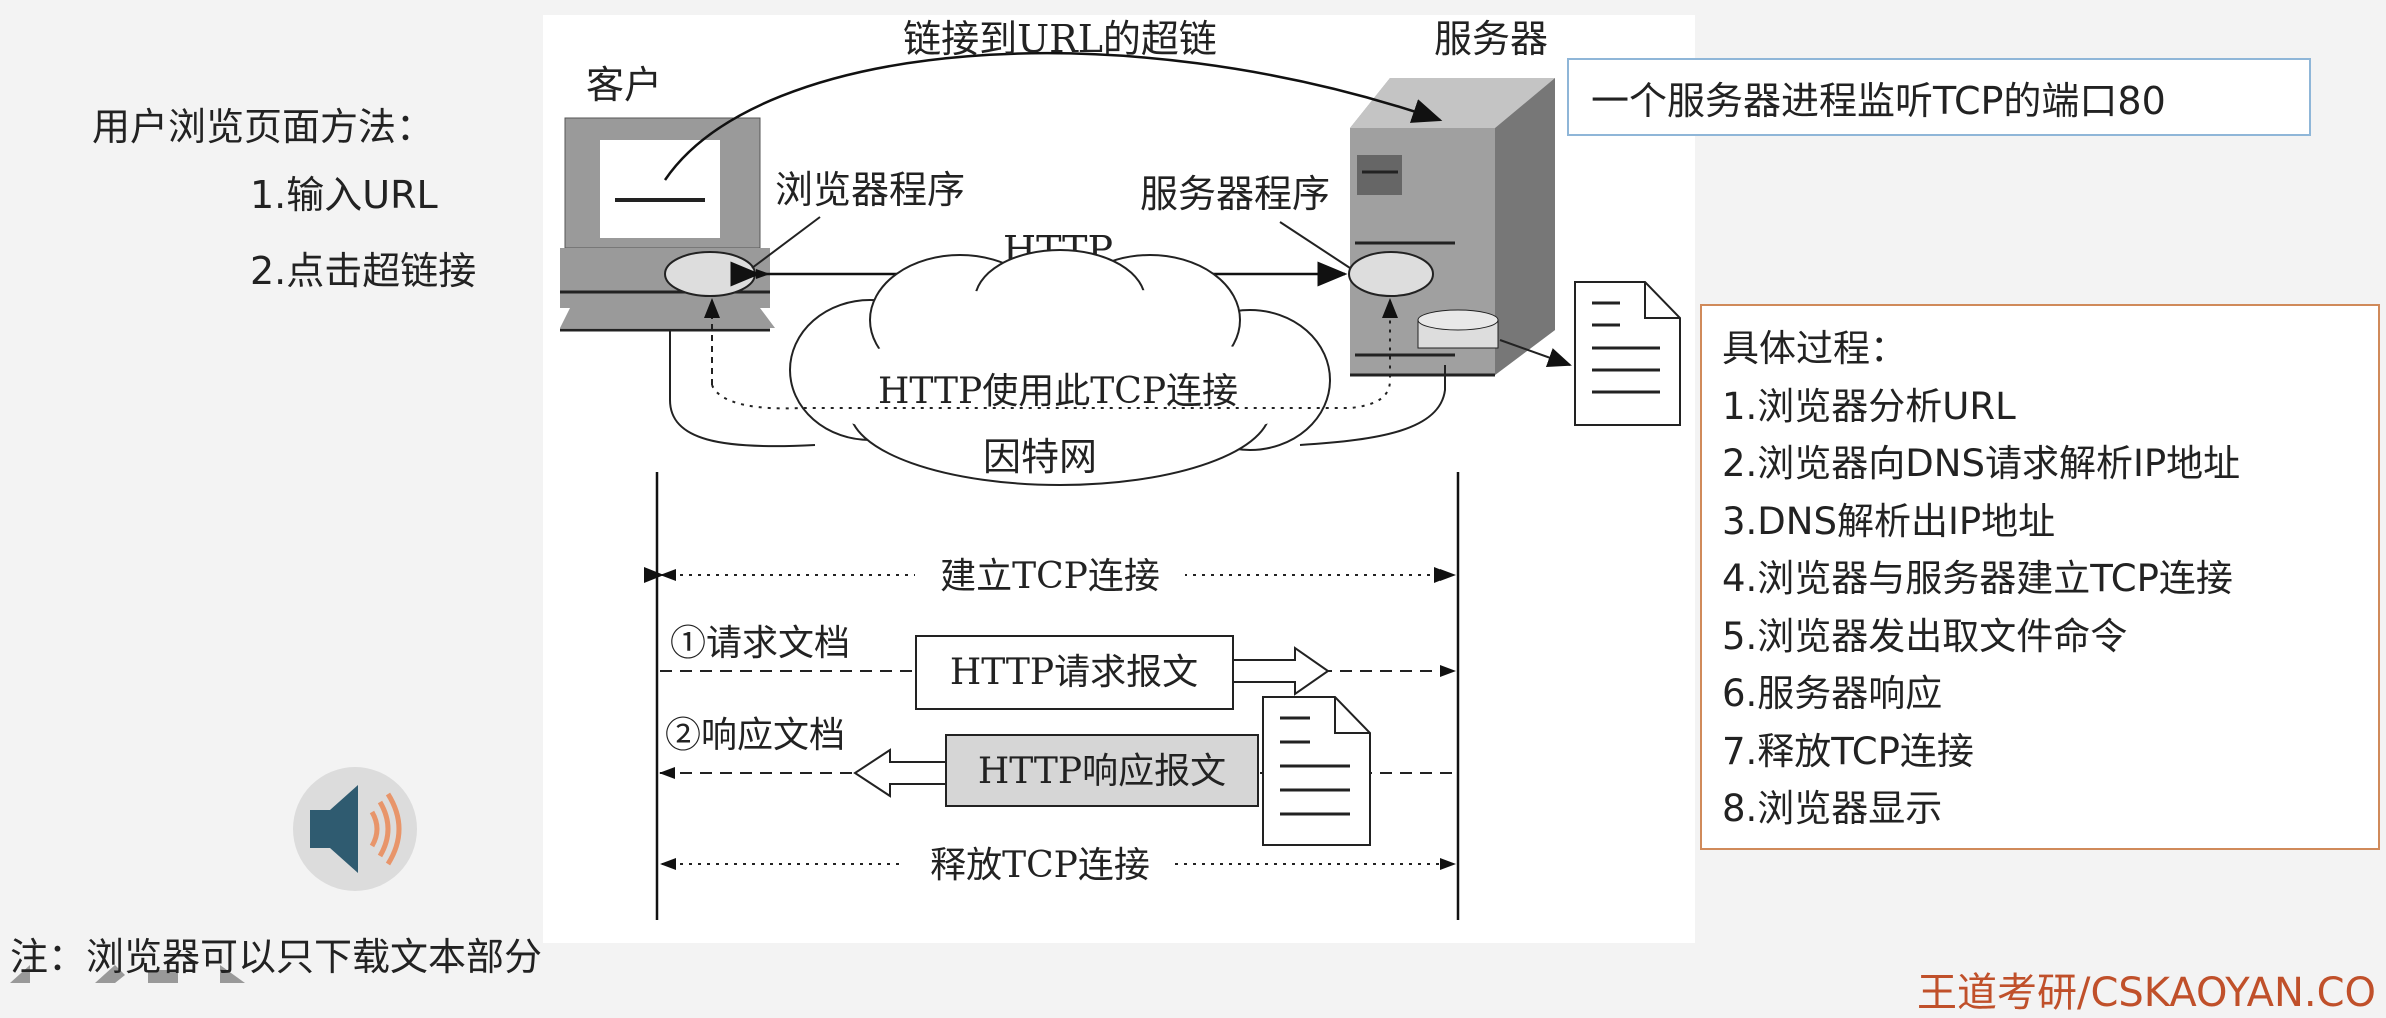 Image resolution: width=2386 pixels, height=1018 pixels. I want to click on process-step: 1.浏览器分析URL, so click(1869, 406).